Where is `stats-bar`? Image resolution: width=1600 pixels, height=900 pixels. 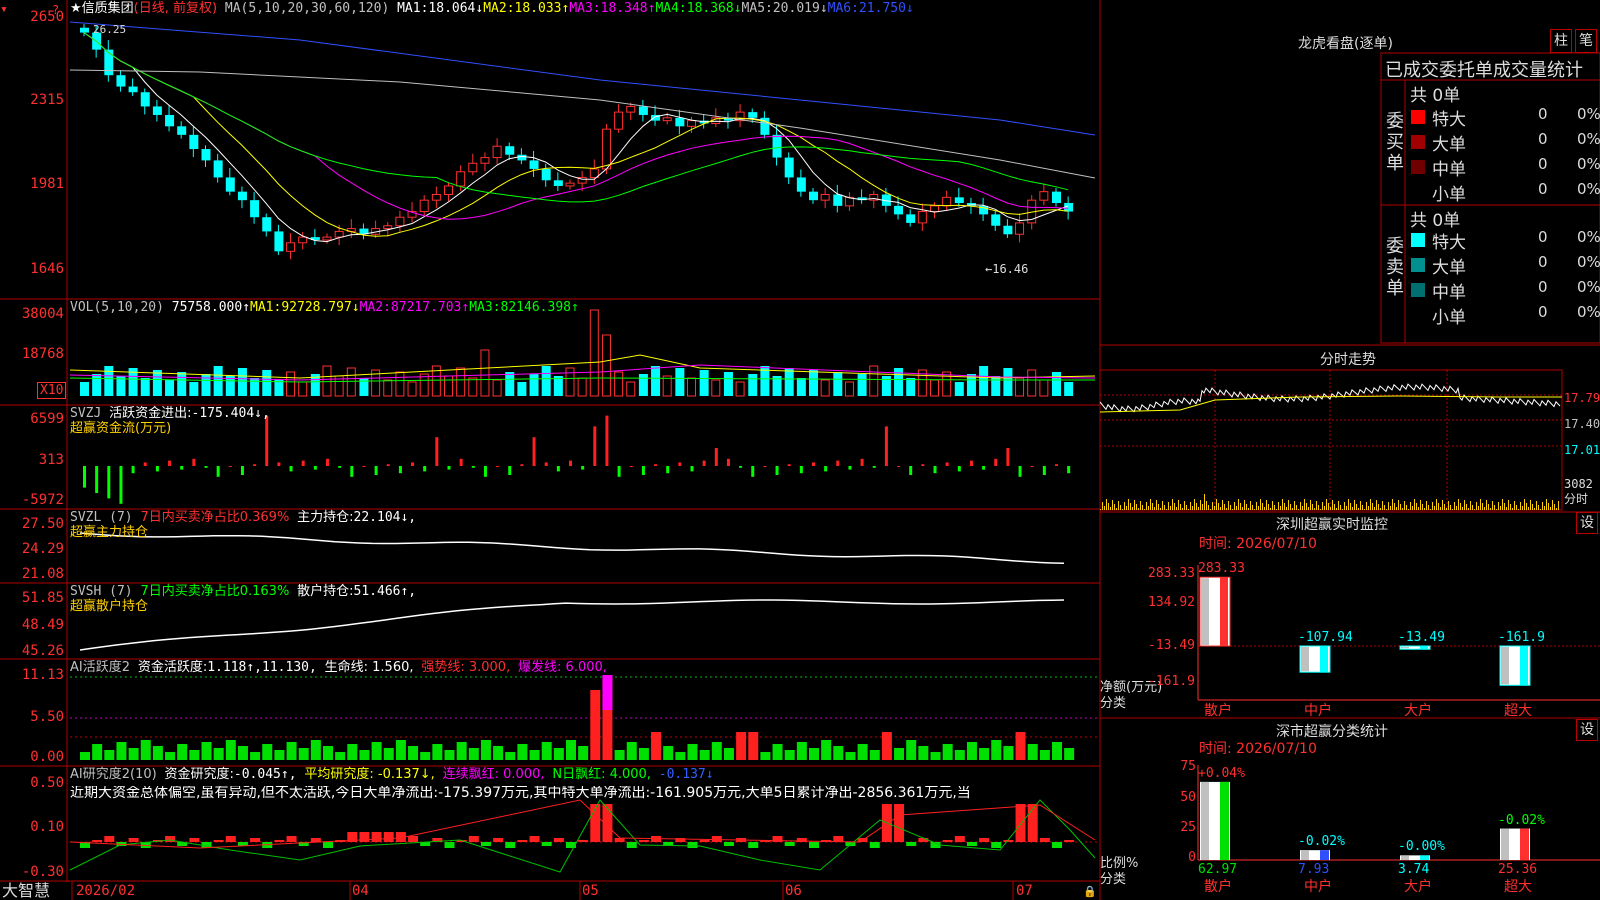 stats-bar is located at coordinates (1315, 855).